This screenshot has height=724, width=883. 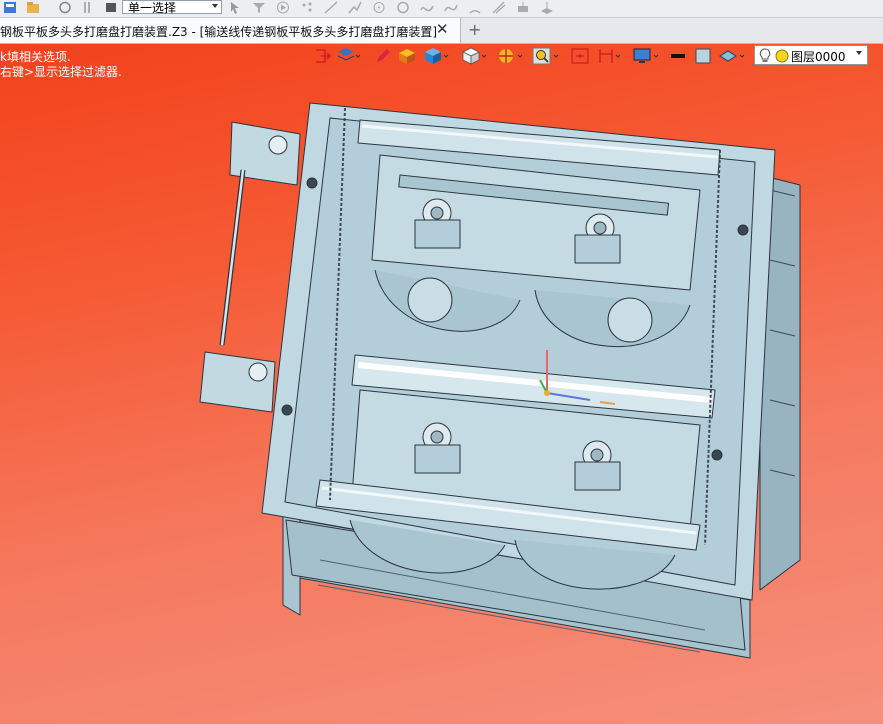 I want to click on lower-pulley, so click(x=258, y=372).